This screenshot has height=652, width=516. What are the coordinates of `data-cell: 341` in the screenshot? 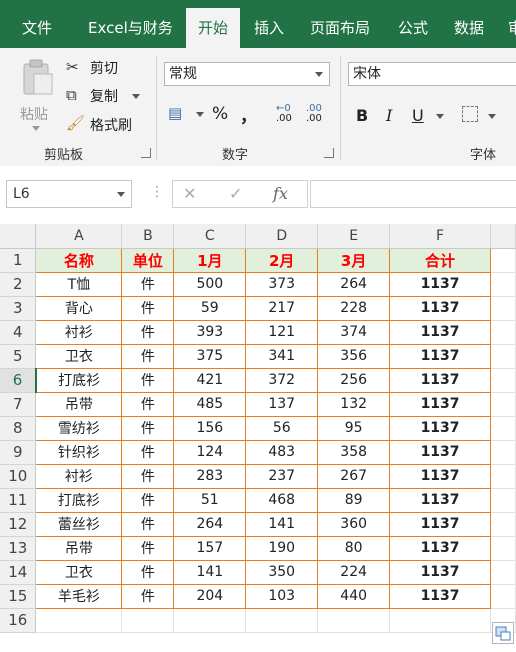 It's located at (282, 356).